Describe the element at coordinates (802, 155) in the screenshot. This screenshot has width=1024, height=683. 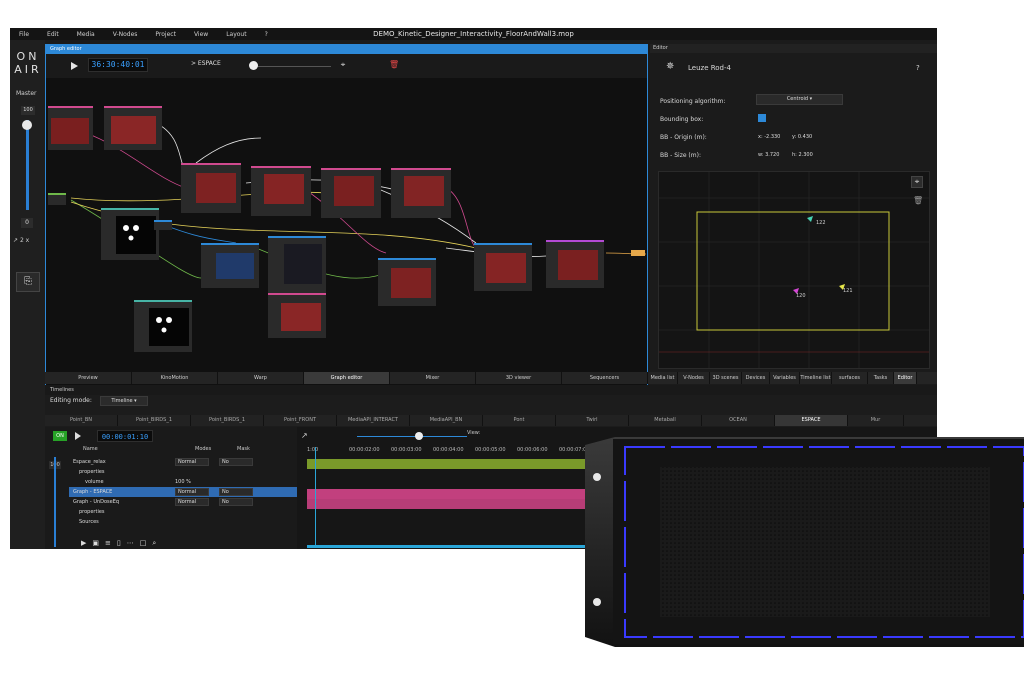
I see `bb-size-h: h: 2.300` at that location.